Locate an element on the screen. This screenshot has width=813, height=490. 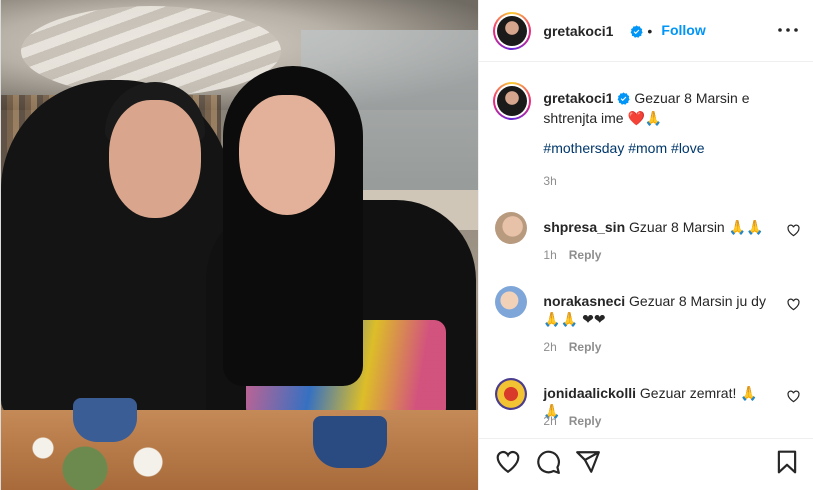
hashtag-link: #mothersday is located at coordinates (583, 148).